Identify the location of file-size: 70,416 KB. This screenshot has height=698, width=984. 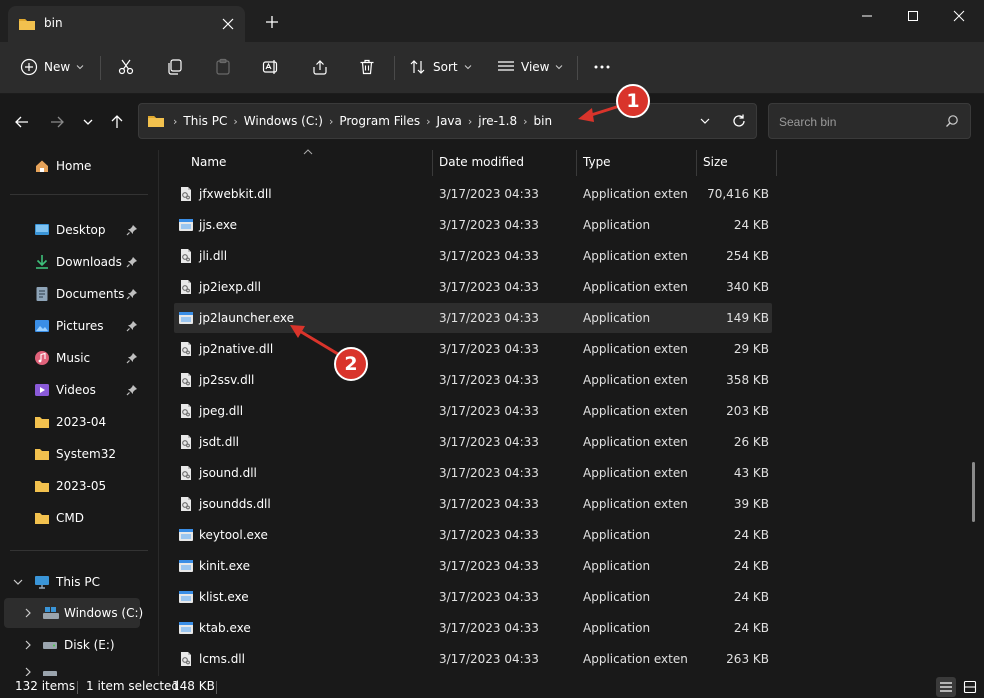
(738, 194).